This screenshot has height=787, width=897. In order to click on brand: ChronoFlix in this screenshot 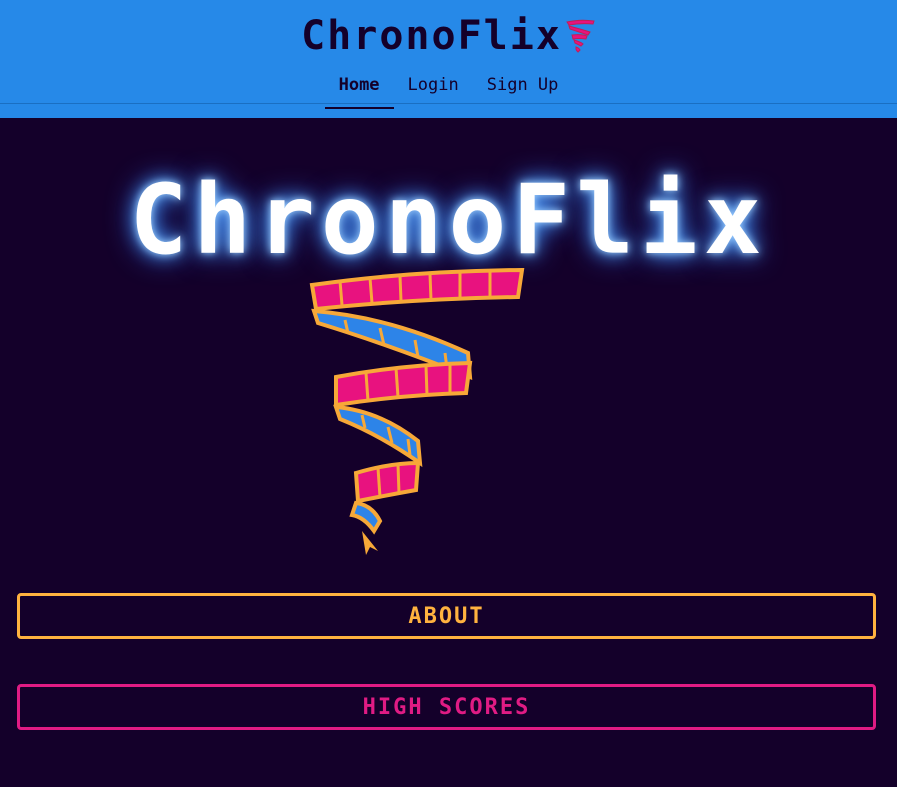, I will do `click(448, 36)`.